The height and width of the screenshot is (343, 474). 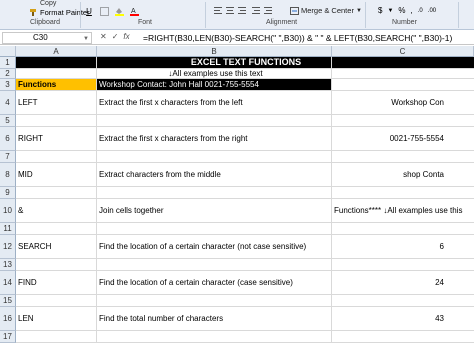 What do you see at coordinates (8, 337) in the screenshot?
I see `row-header: 17` at bounding box center [8, 337].